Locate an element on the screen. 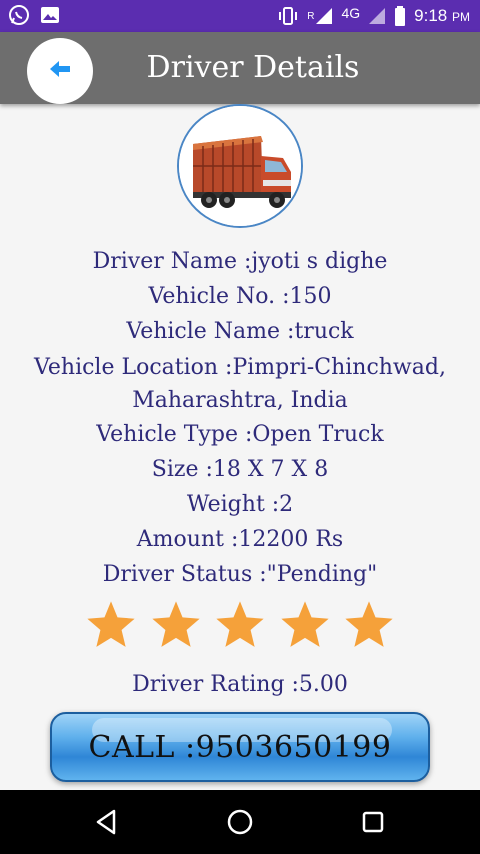 This screenshot has width=480, height=854. image-icon is located at coordinates (50, 15).